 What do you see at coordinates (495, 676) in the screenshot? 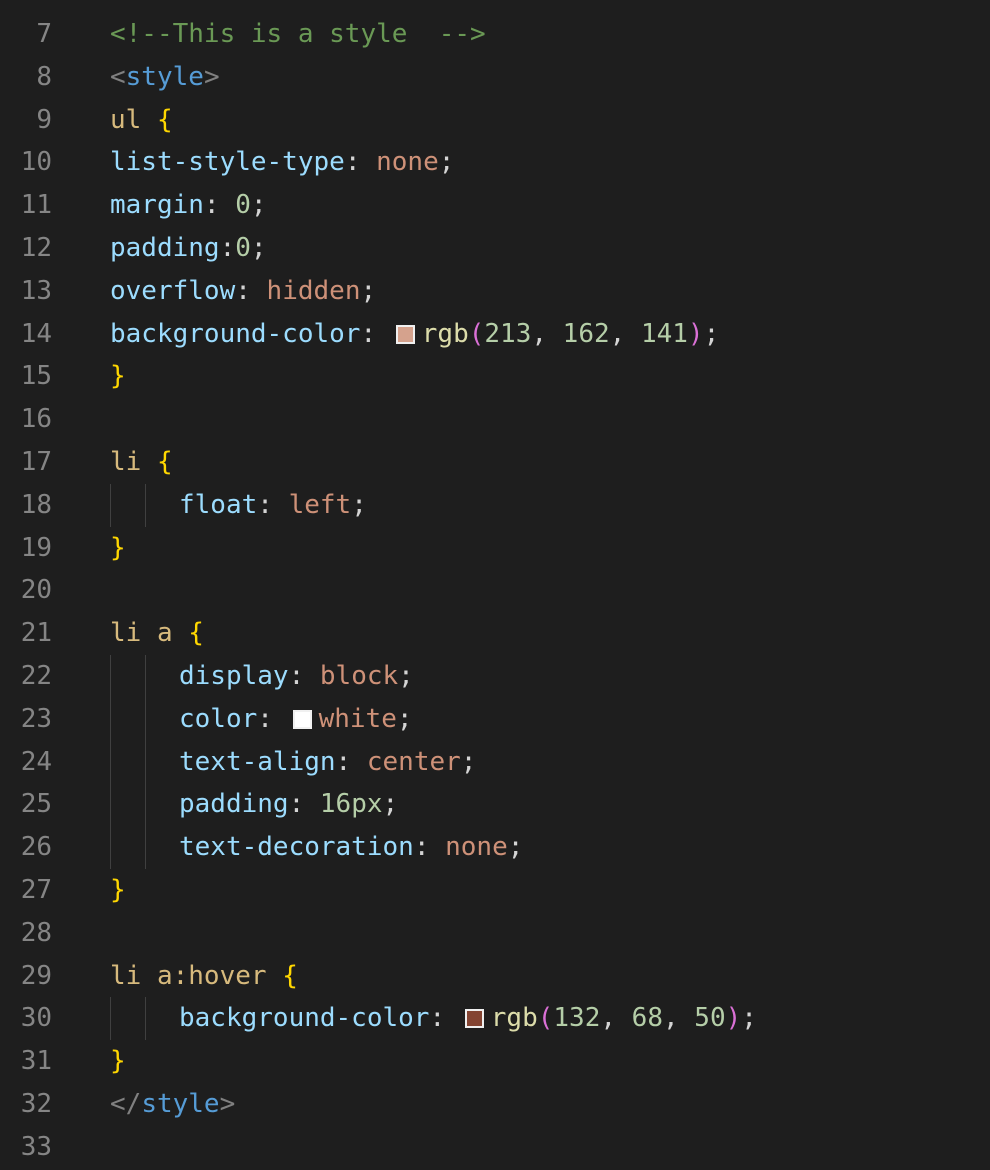
I see `code-line: 22 display: block;` at bounding box center [495, 676].